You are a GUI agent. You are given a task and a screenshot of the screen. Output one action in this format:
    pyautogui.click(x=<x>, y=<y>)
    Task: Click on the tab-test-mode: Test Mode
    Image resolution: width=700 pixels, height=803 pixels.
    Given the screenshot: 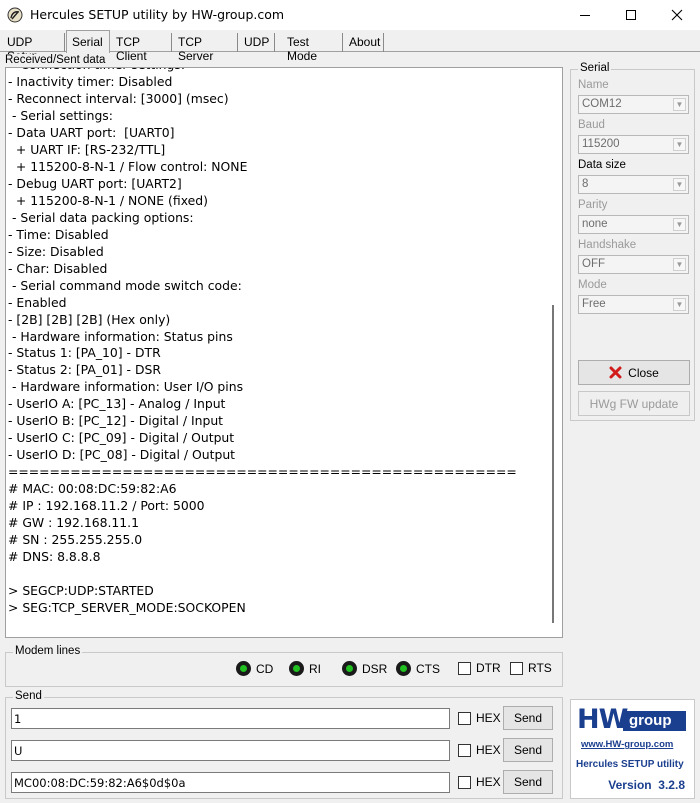 What is the action you would take?
    pyautogui.click(x=312, y=48)
    